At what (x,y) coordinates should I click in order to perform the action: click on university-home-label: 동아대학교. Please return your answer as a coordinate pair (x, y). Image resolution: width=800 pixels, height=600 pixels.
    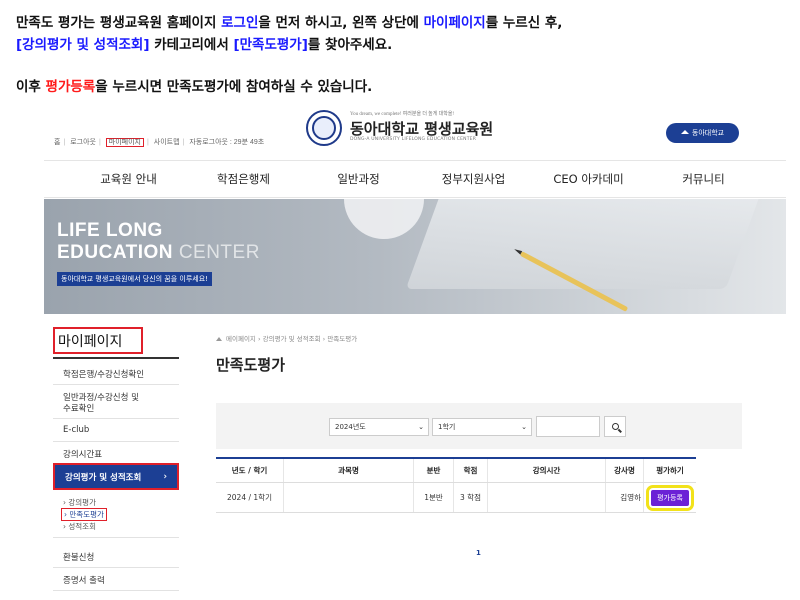
    Looking at the image, I should click on (708, 133).